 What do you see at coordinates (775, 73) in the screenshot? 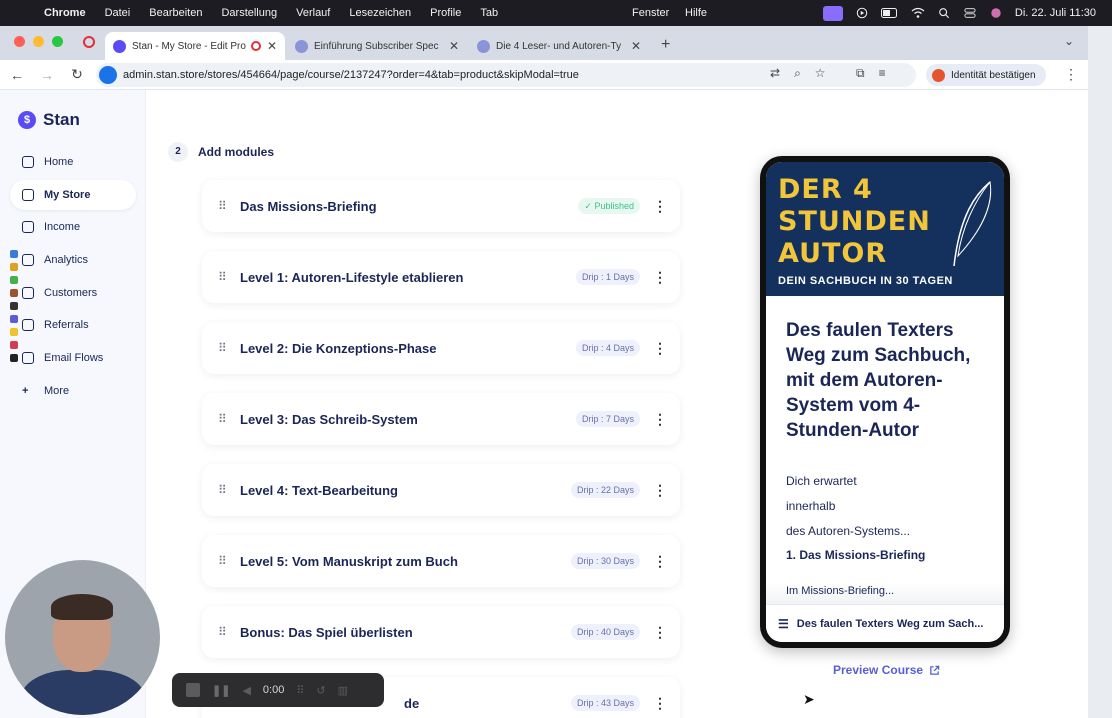
I see `translate-icon: ⇄` at bounding box center [775, 73].